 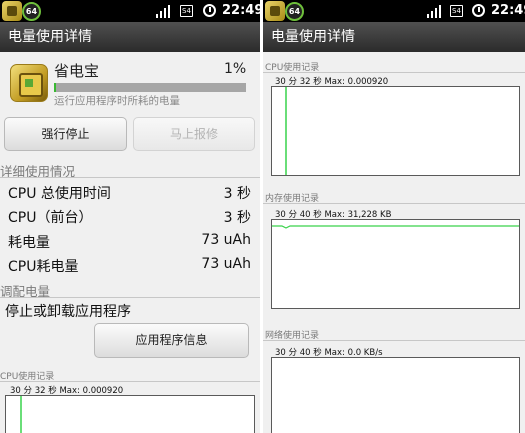 What do you see at coordinates (150, 87) in the screenshot?
I see `usage-bar` at bounding box center [150, 87].